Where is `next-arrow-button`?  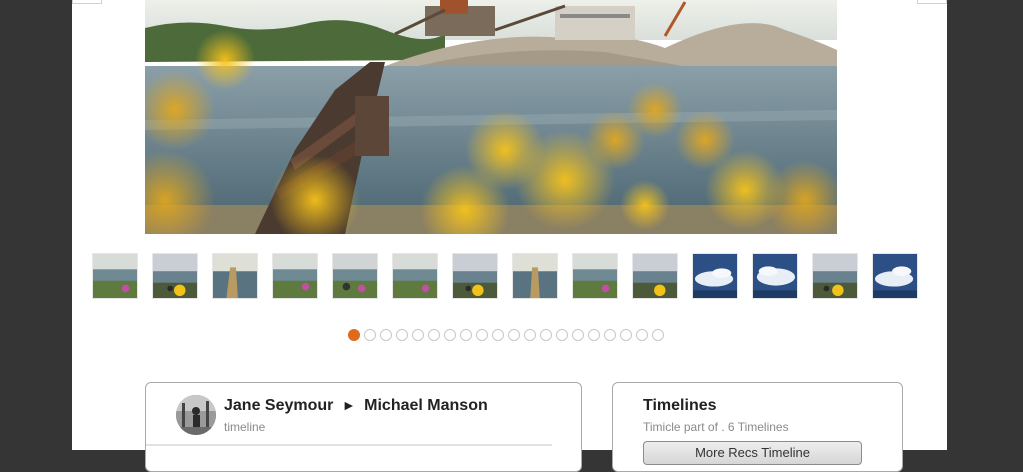
next-arrow-button is located at coordinates (932, 2).